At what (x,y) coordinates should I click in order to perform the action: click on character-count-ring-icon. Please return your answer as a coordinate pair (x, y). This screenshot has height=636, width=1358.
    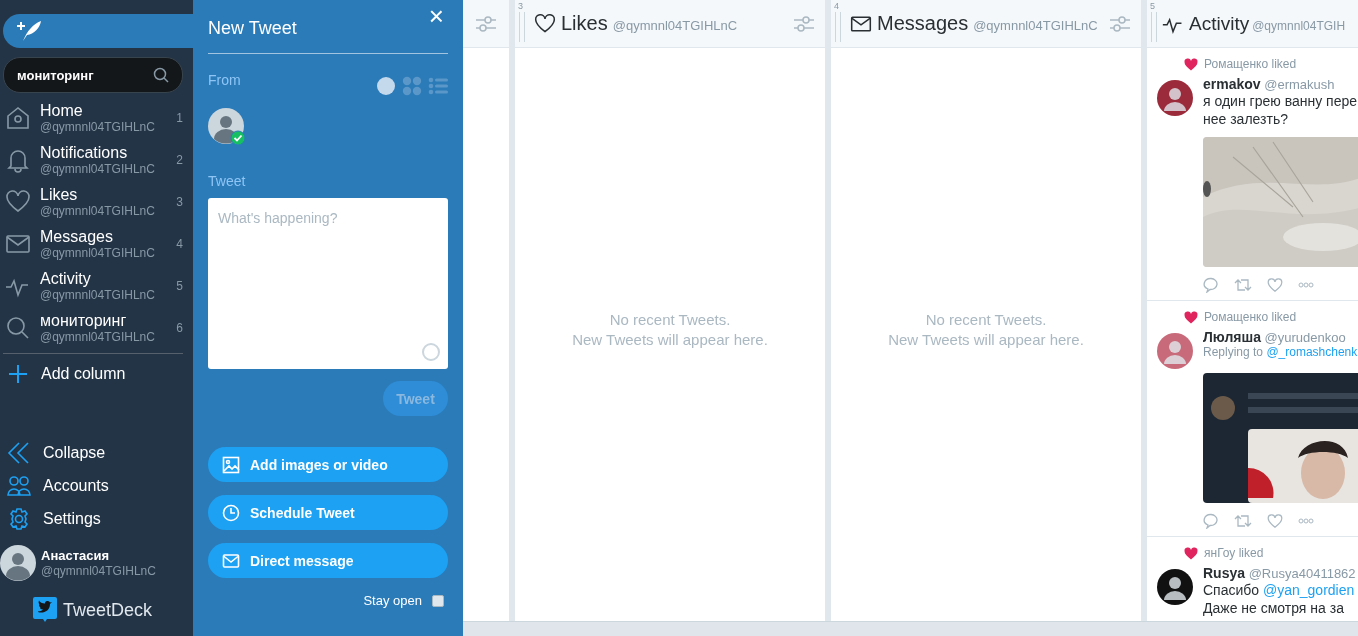
    Looking at the image, I should click on (431, 352).